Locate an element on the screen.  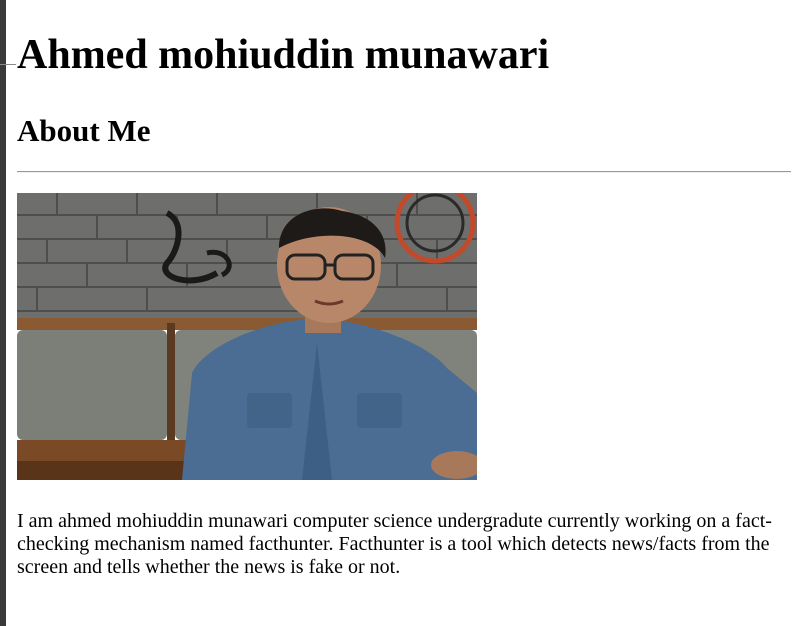
window-edge-notch is located at coordinates (8, 64).